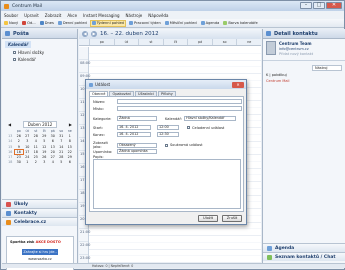  What do you see at coordinates (36, 152) in the screenshot?
I see `mini-calendar-day: 18` at bounding box center [36, 152].